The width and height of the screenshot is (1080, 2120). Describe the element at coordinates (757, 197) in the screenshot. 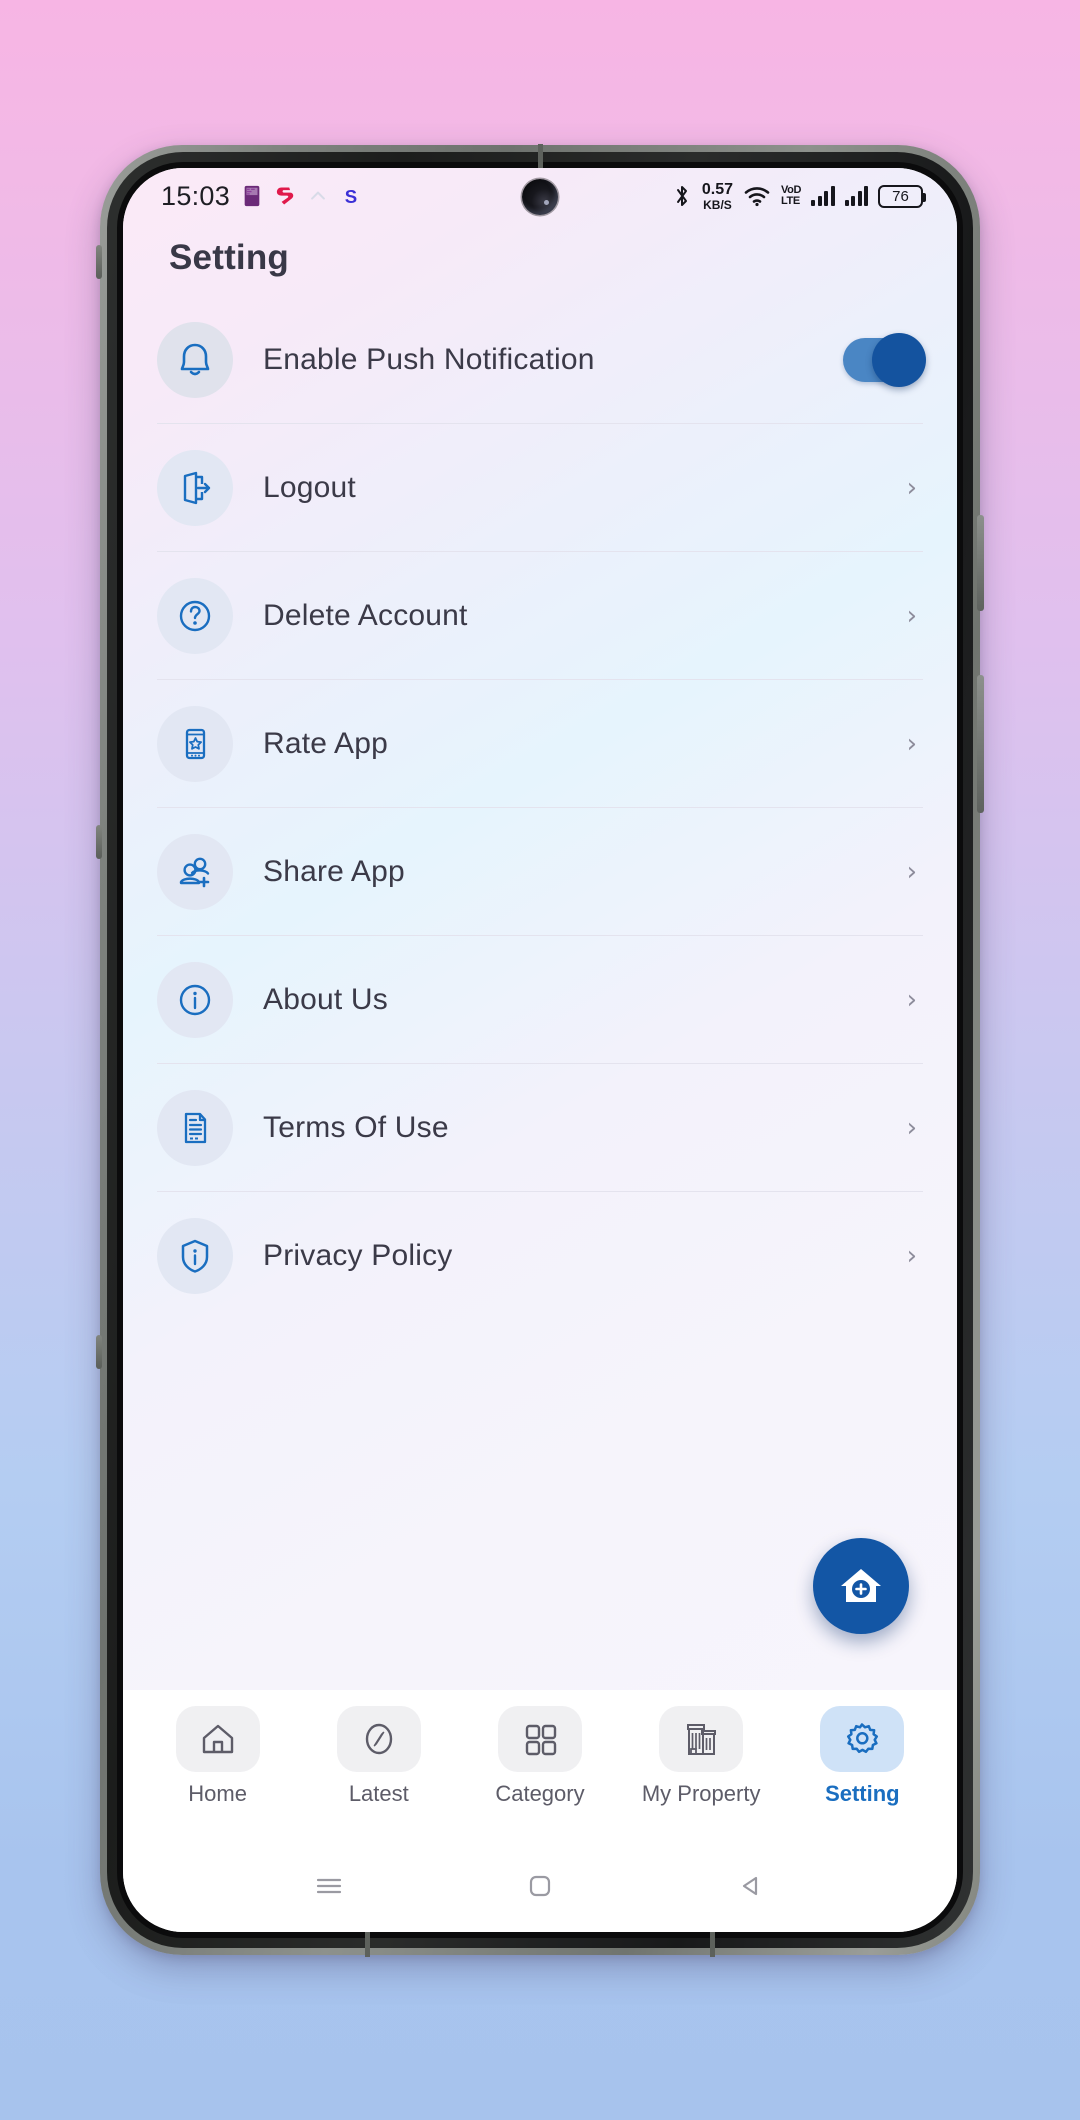

I see `wifi-icon` at that location.